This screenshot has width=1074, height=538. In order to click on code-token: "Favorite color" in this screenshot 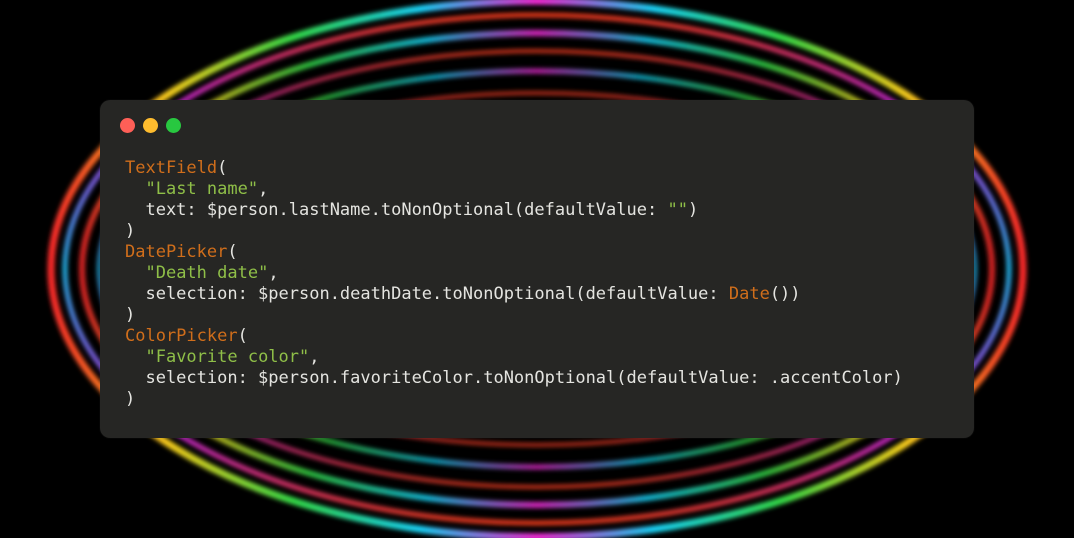, I will do `click(227, 357)`.